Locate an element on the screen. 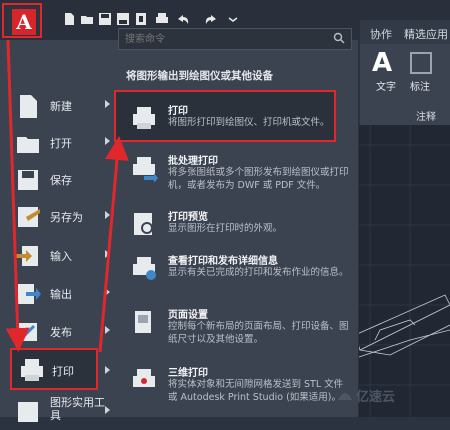 The width and height of the screenshot is (450, 430). menu-item-new: 新建 is located at coordinates (64, 106).